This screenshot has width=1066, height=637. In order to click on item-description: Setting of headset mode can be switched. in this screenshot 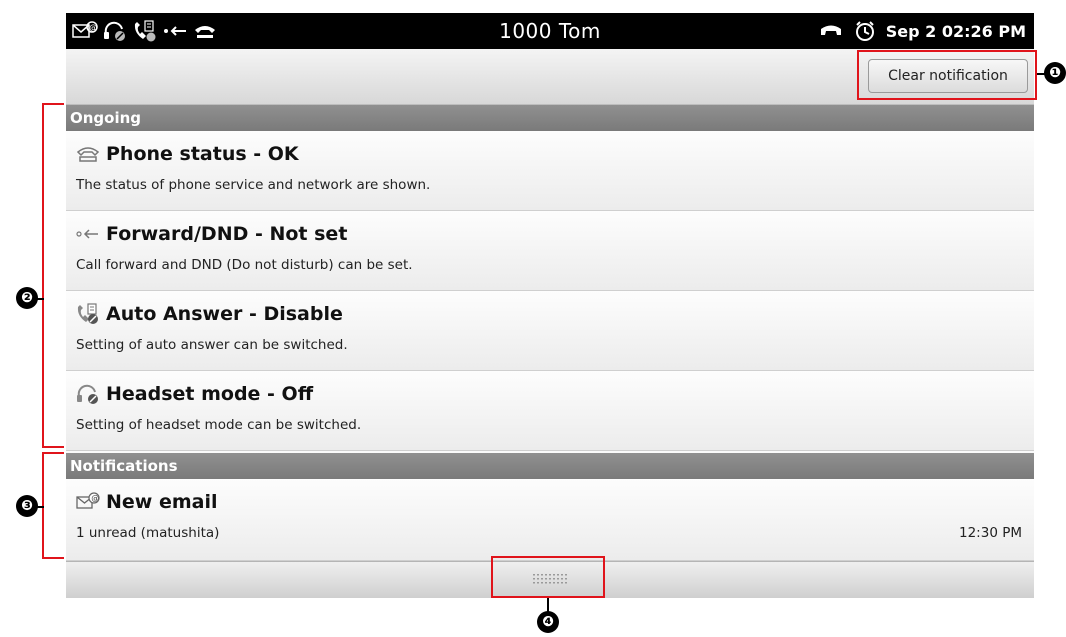, I will do `click(219, 425)`.